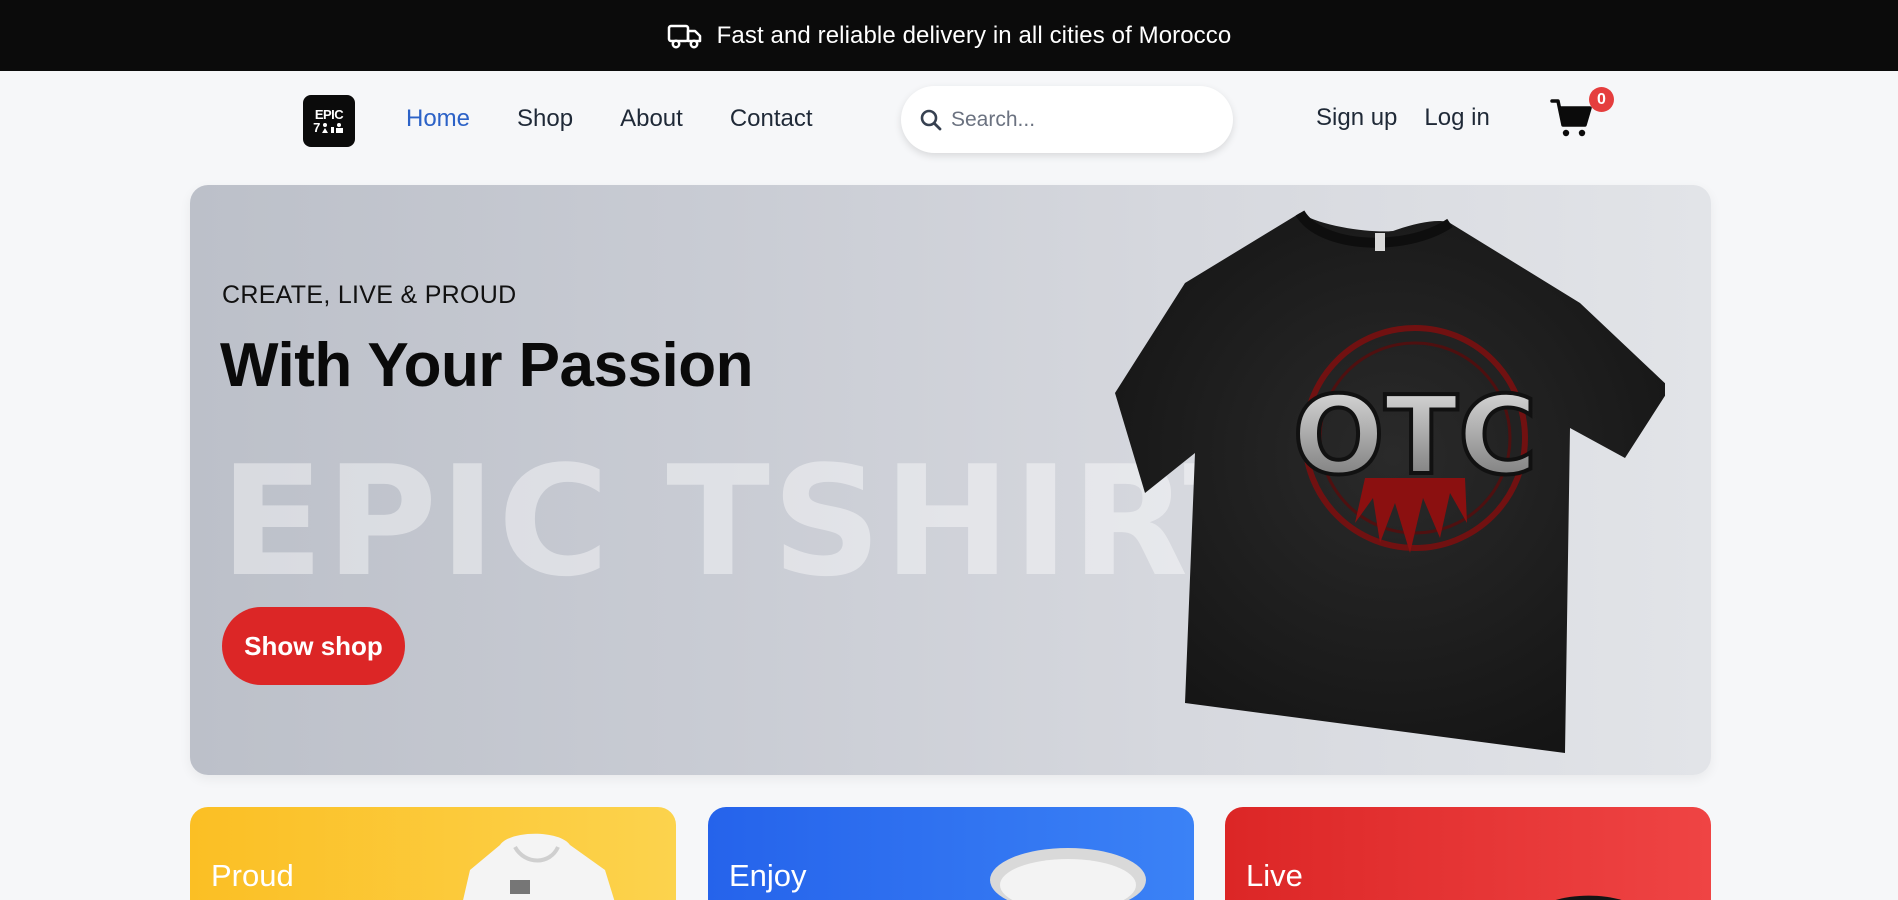 Image resolution: width=1898 pixels, height=900 pixels. What do you see at coordinates (486, 365) in the screenshot?
I see `hero-title: With Your Passion` at bounding box center [486, 365].